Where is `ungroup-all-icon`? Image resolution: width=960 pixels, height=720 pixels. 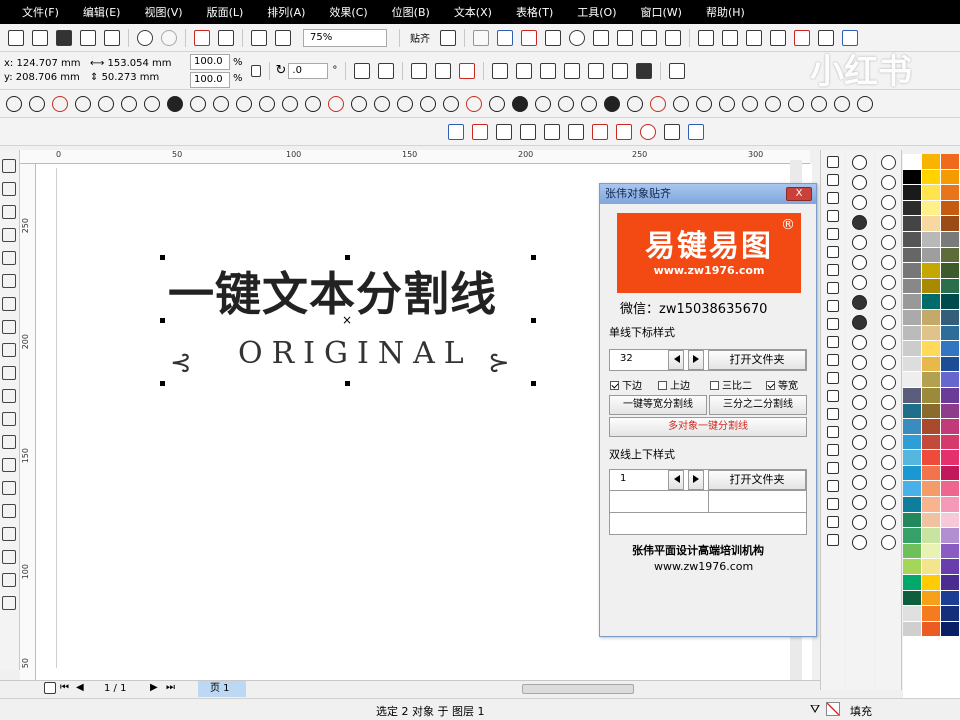
ungroup-all-icon is located at coordinates (467, 70).